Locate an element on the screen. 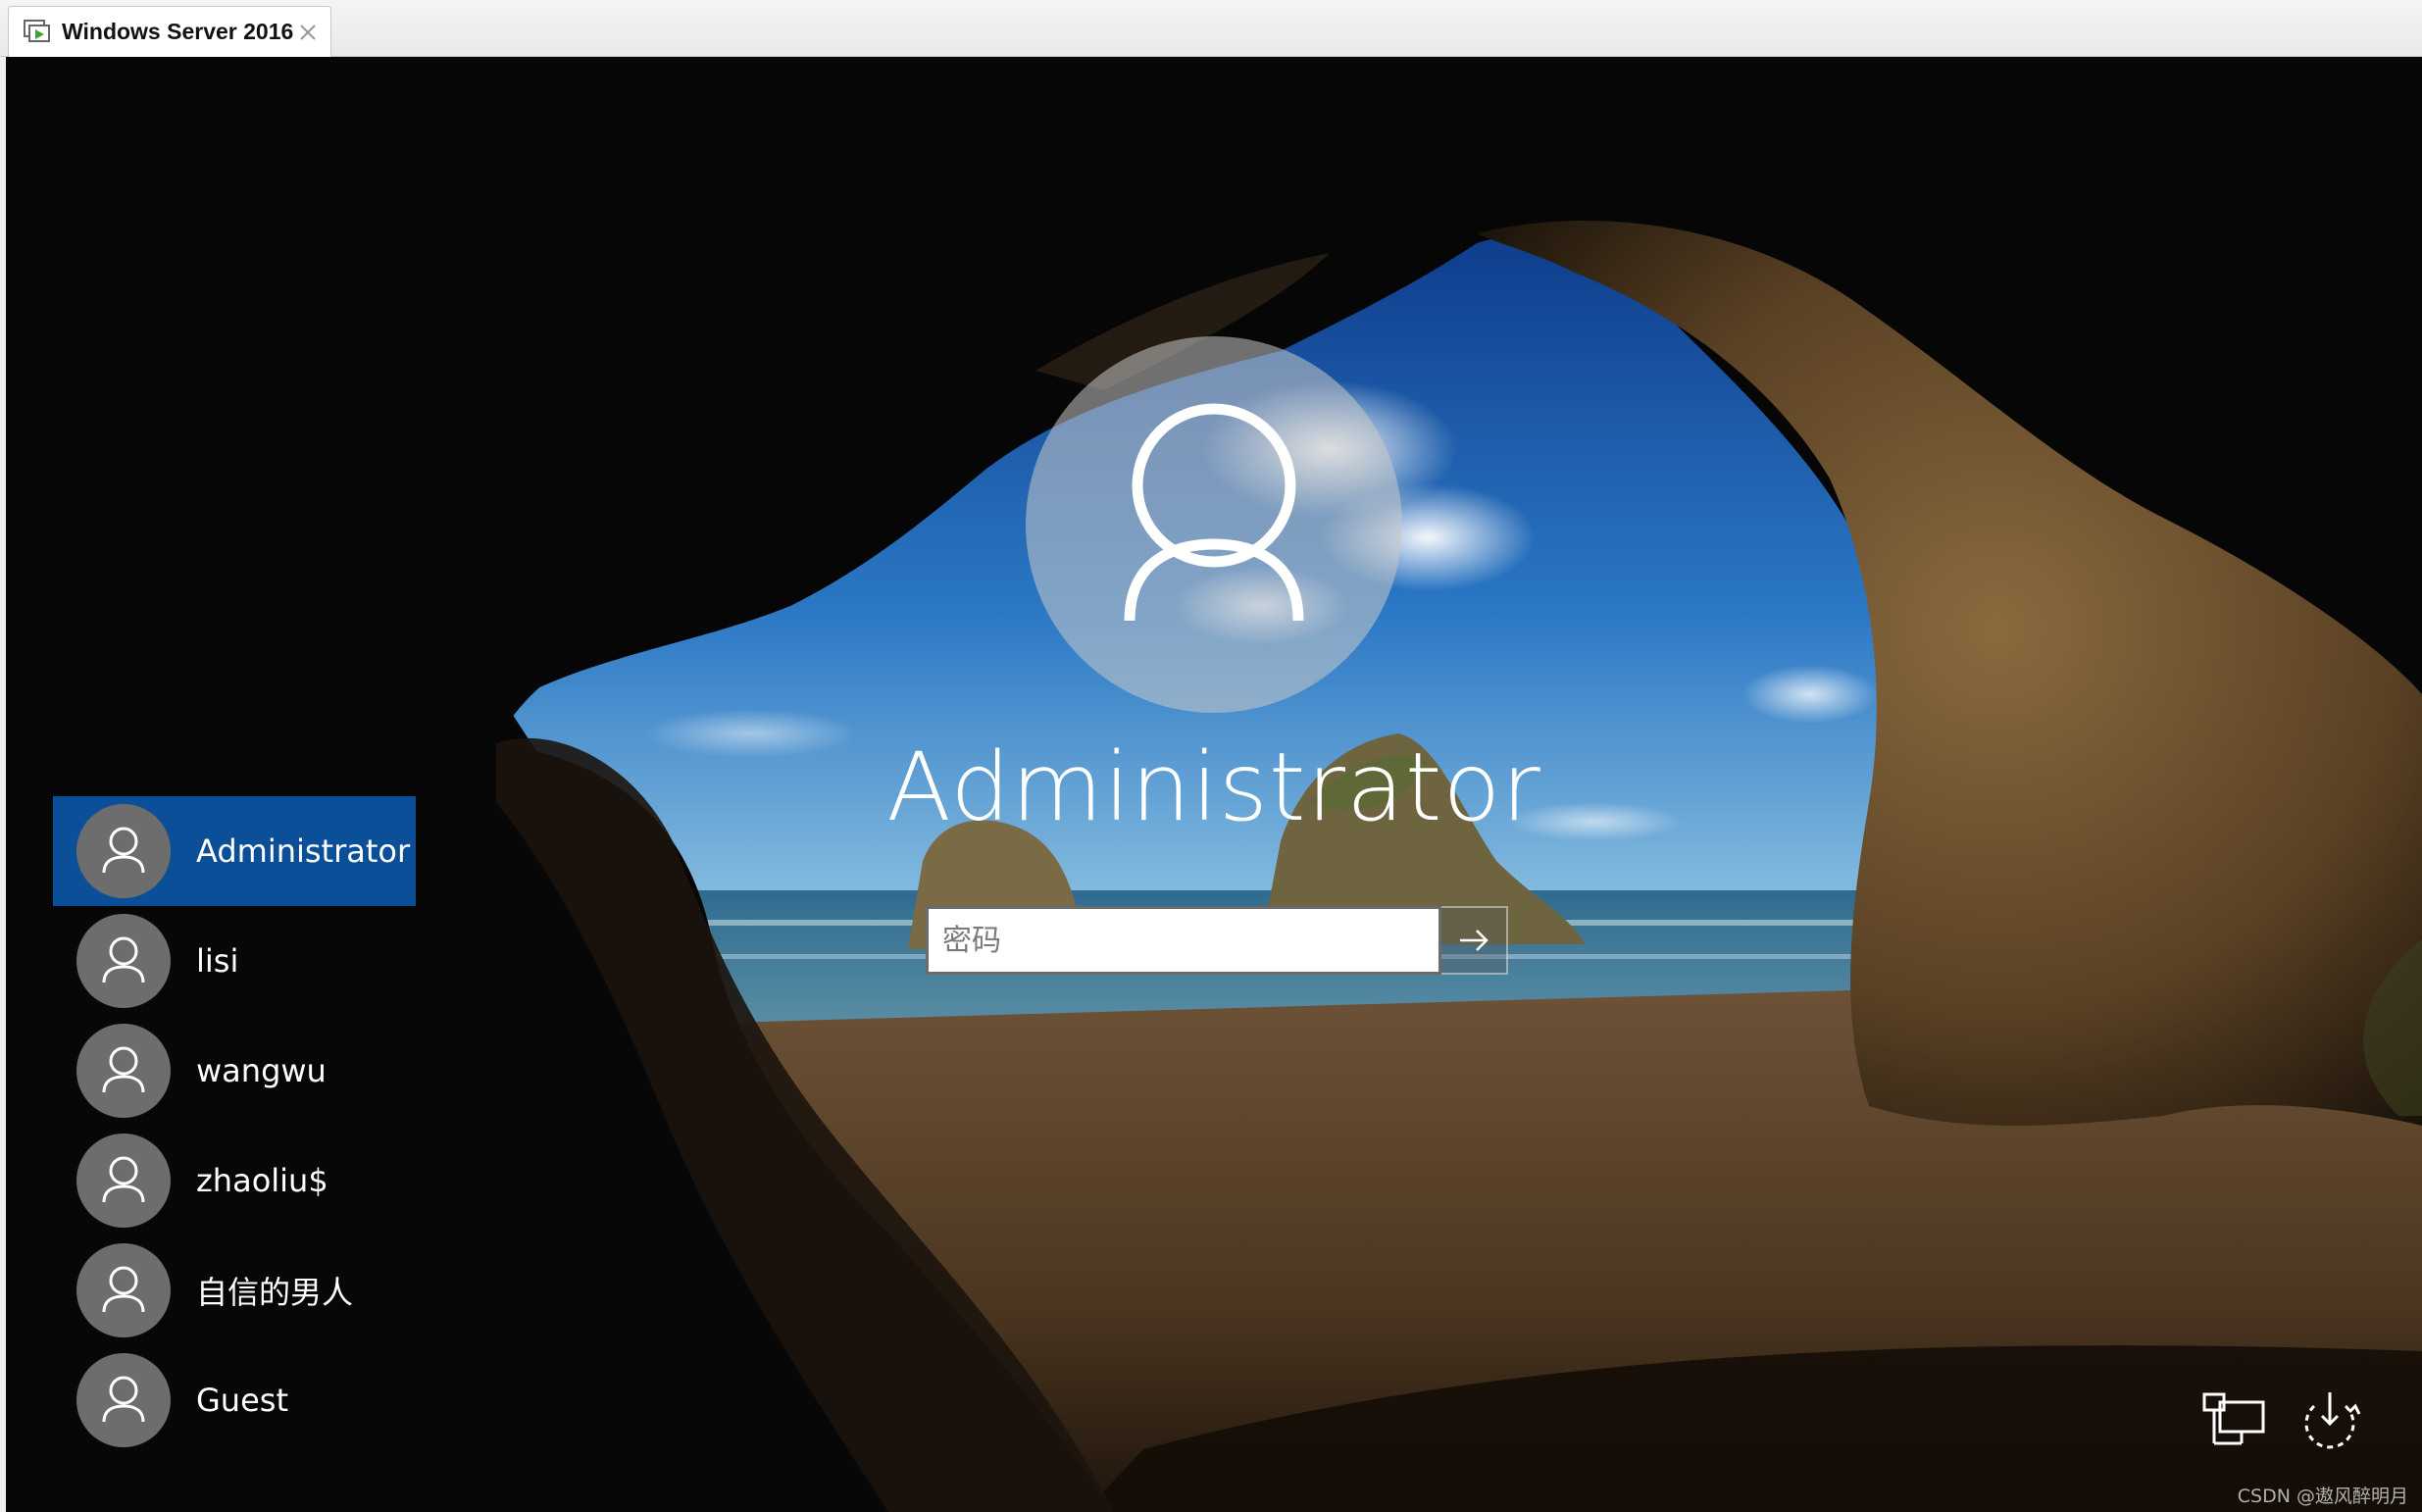  arrow-right-icon is located at coordinates (1474, 940).